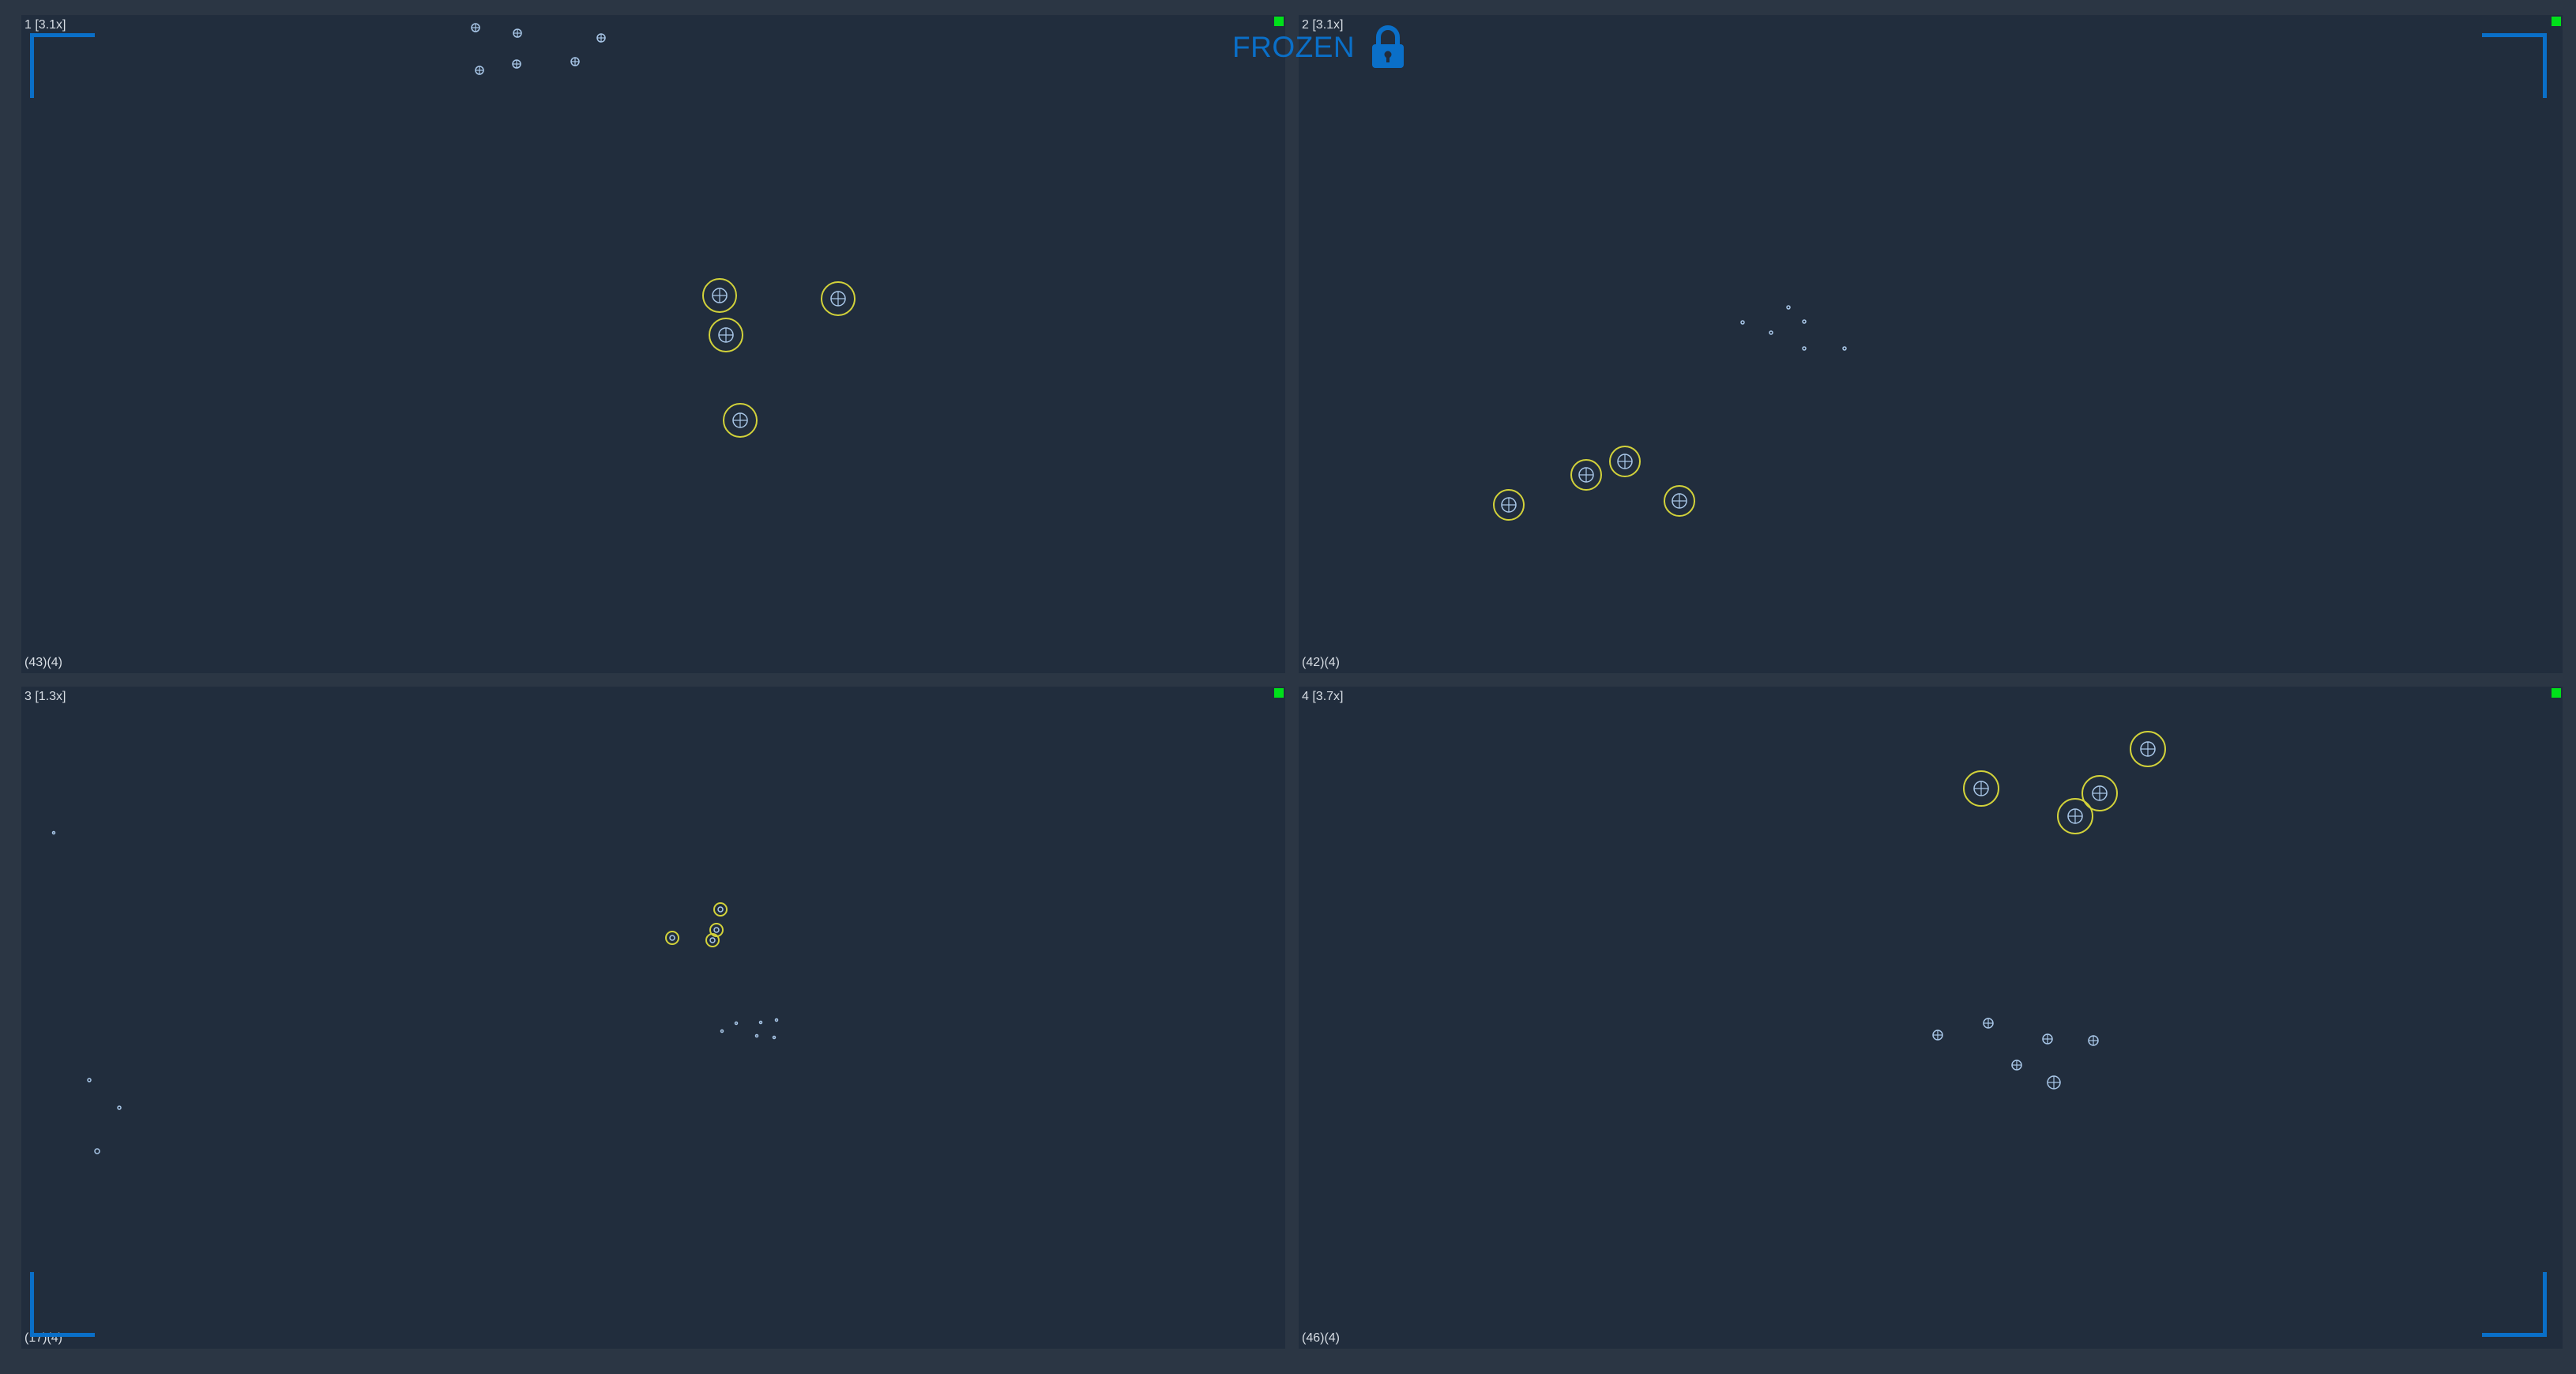  What do you see at coordinates (1670, 413) in the screenshot?
I see `viewport-2-canvas` at bounding box center [1670, 413].